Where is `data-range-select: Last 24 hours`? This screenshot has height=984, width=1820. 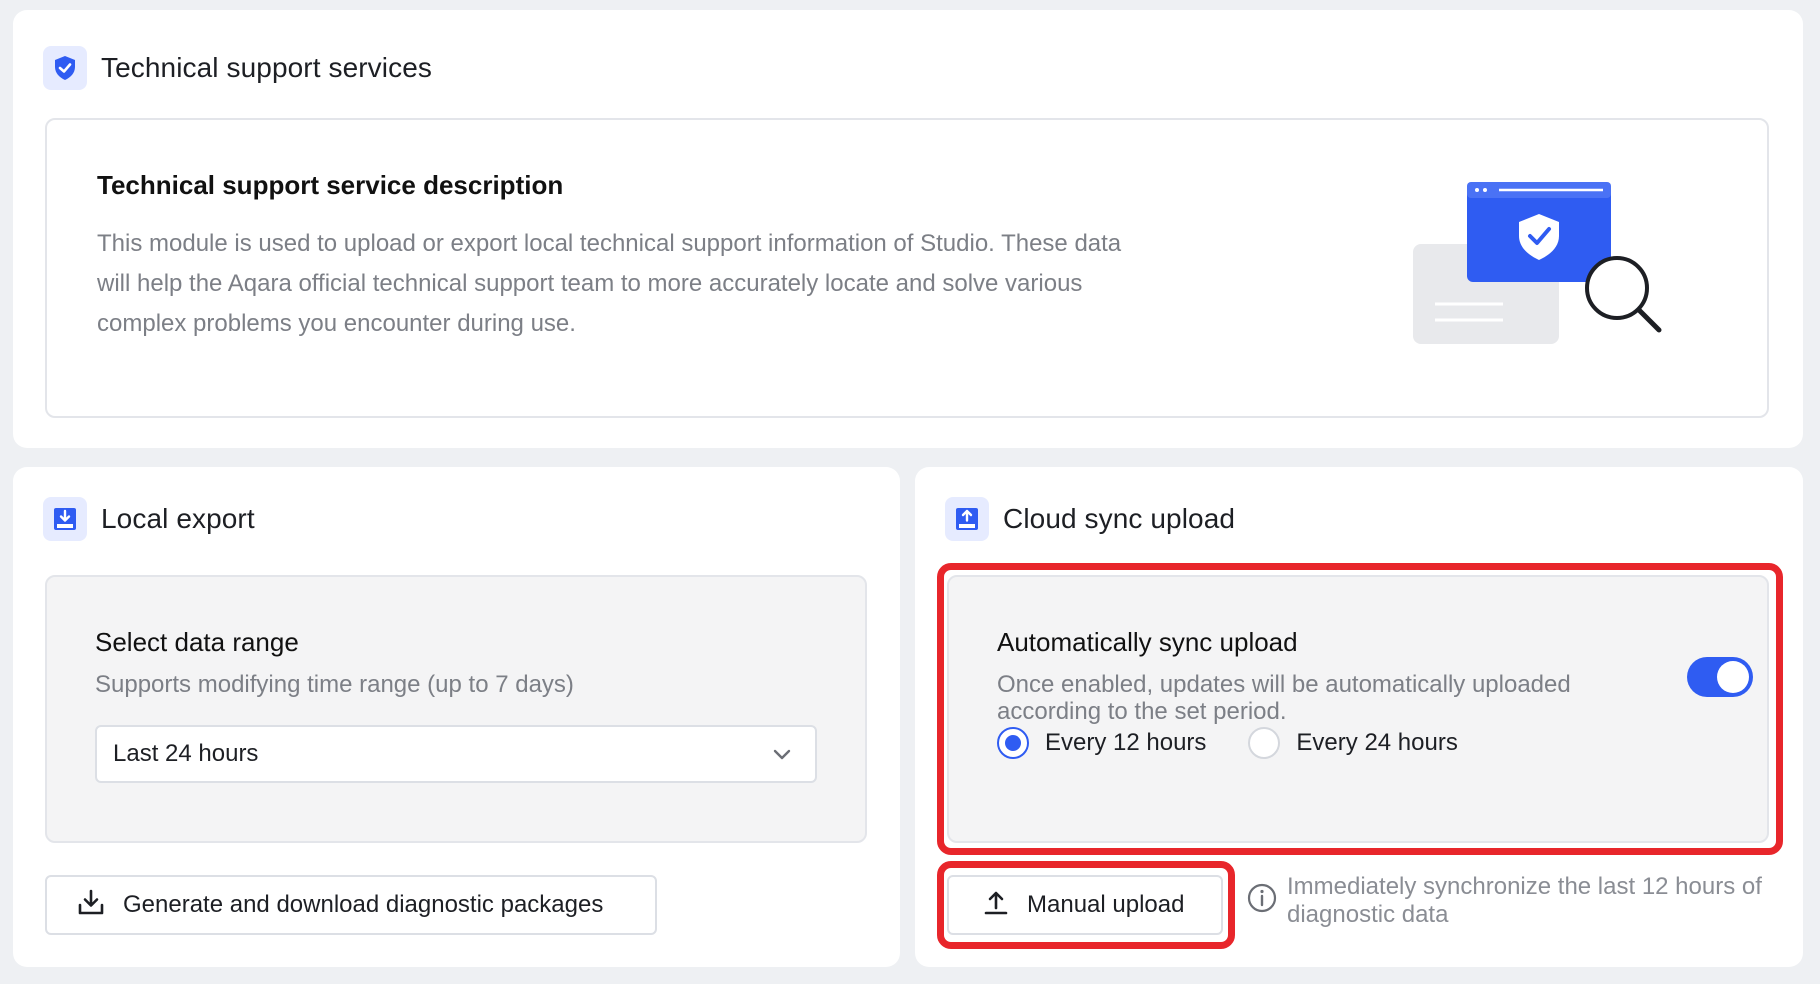
data-range-select: Last 24 hours is located at coordinates (456, 754).